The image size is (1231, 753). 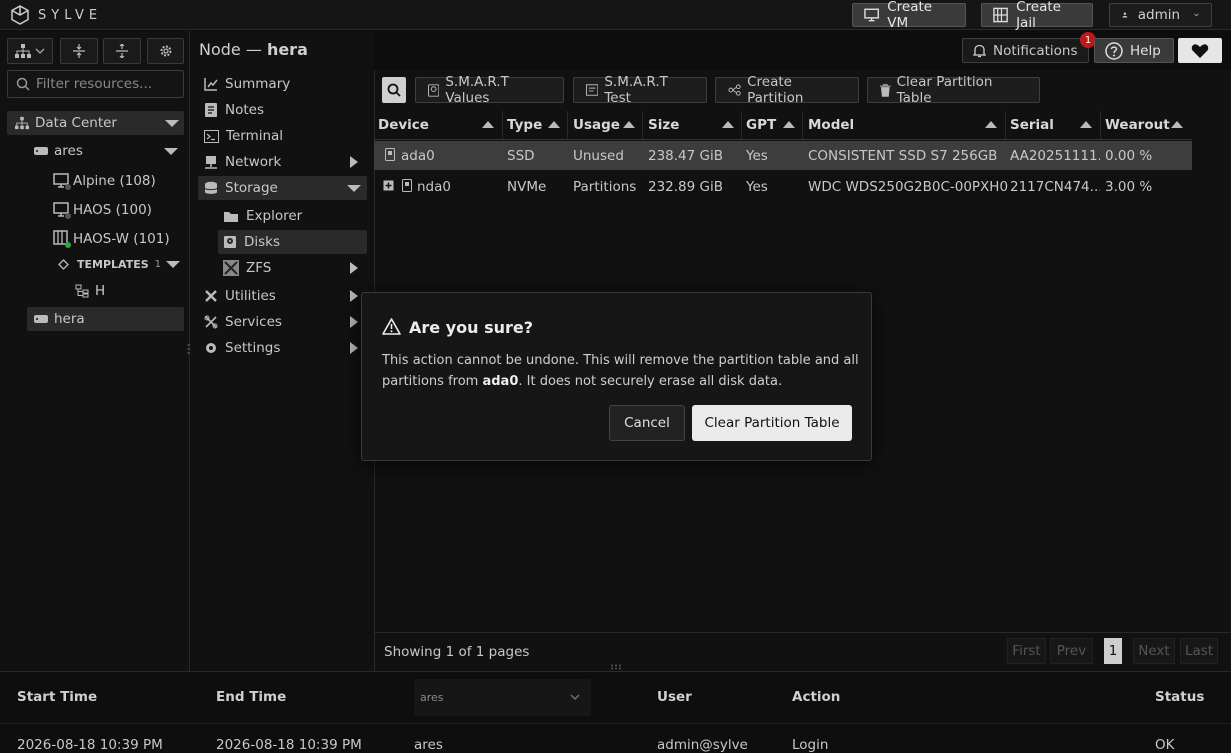 What do you see at coordinates (615, 711) in the screenshot?
I see `audit-log-panel` at bounding box center [615, 711].